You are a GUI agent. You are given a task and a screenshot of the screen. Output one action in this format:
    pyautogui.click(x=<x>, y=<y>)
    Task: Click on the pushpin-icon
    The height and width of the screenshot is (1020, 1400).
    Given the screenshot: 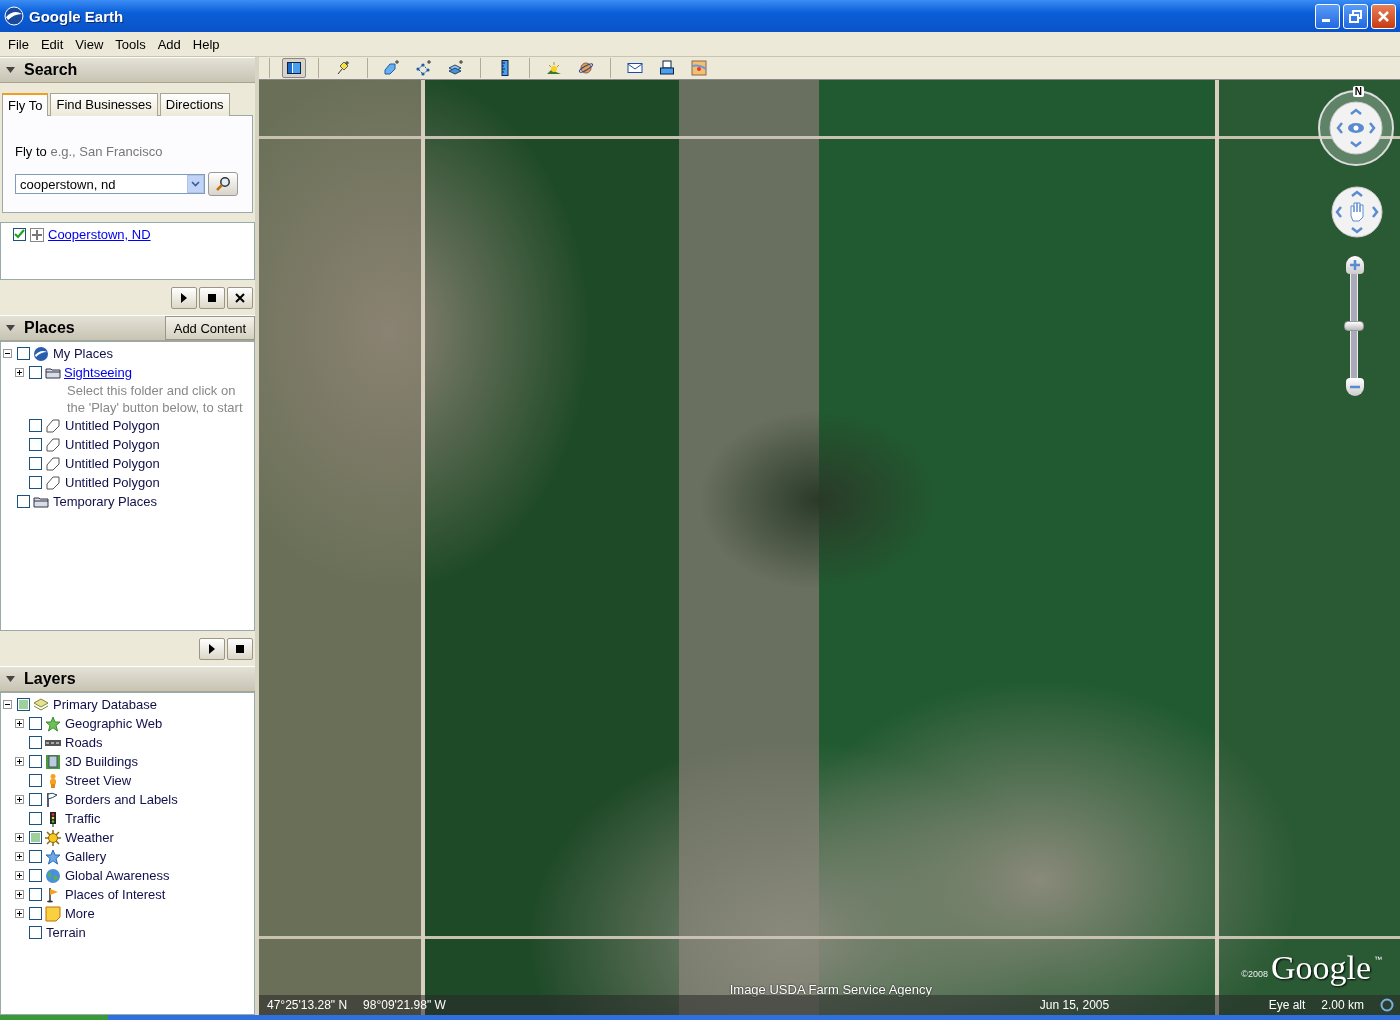 What is the action you would take?
    pyautogui.click(x=343, y=68)
    